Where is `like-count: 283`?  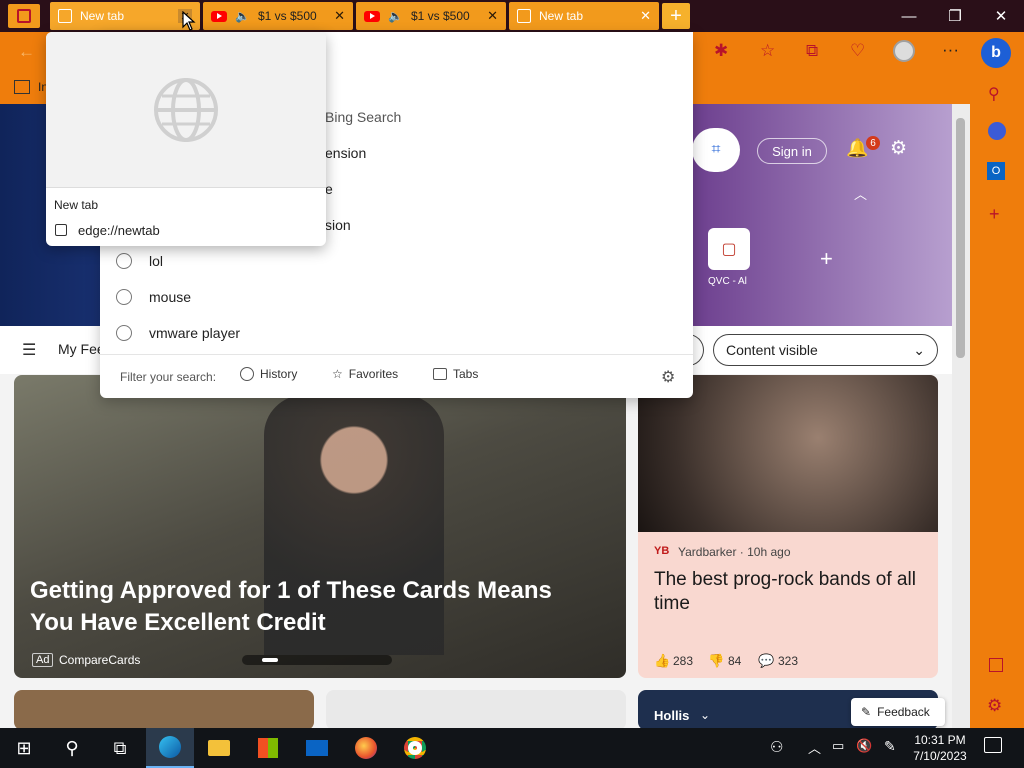 like-count: 283 is located at coordinates (683, 661).